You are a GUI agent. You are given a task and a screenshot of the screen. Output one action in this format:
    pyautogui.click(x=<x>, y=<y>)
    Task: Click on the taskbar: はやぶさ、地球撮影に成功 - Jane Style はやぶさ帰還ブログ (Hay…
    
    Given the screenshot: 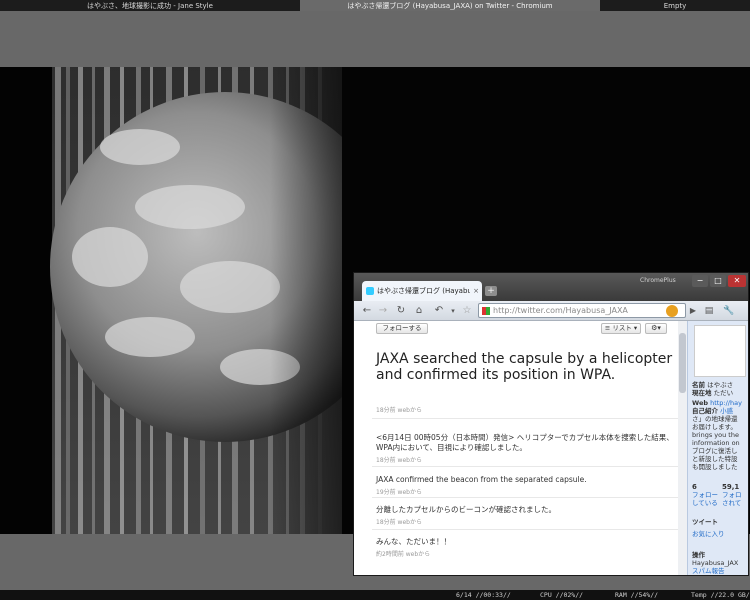 What is the action you would take?
    pyautogui.click(x=375, y=5)
    